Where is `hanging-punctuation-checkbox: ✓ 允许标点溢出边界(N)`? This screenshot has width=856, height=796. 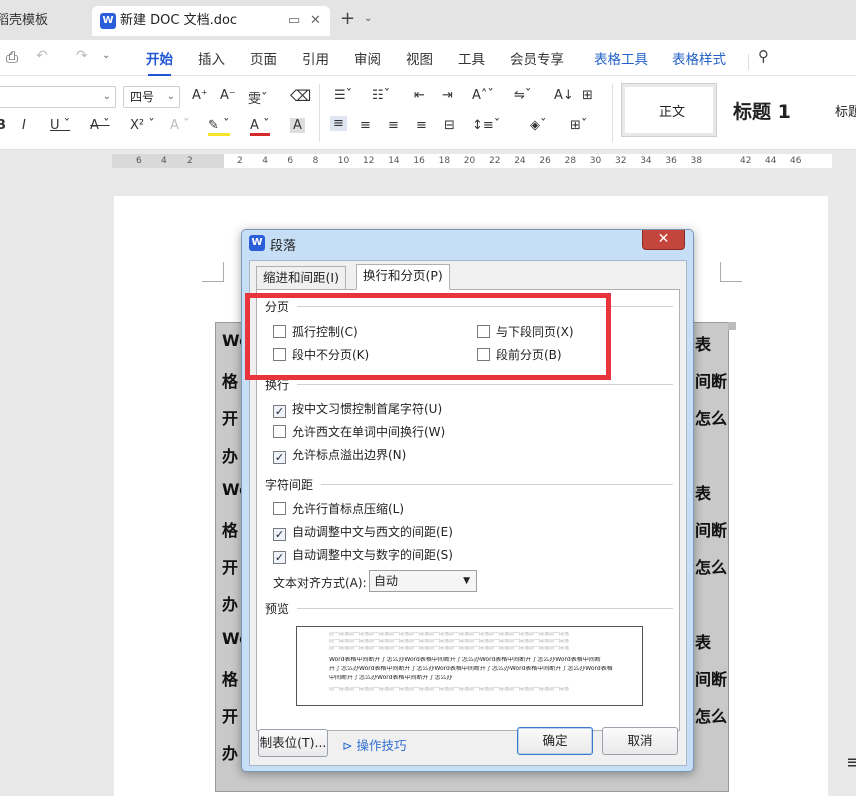
hanging-punctuation-checkbox: ✓ 允许标点溢出边界(N) is located at coordinates (339, 455).